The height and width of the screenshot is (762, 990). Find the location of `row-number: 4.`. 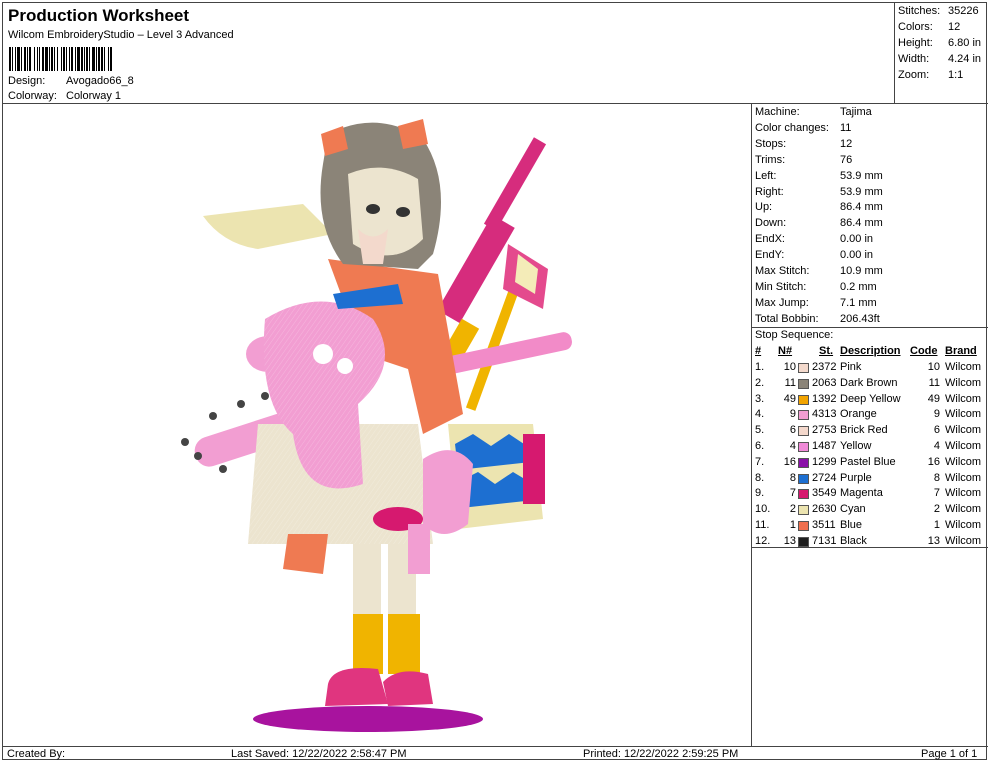

row-number: 4. is located at coordinates (760, 414).